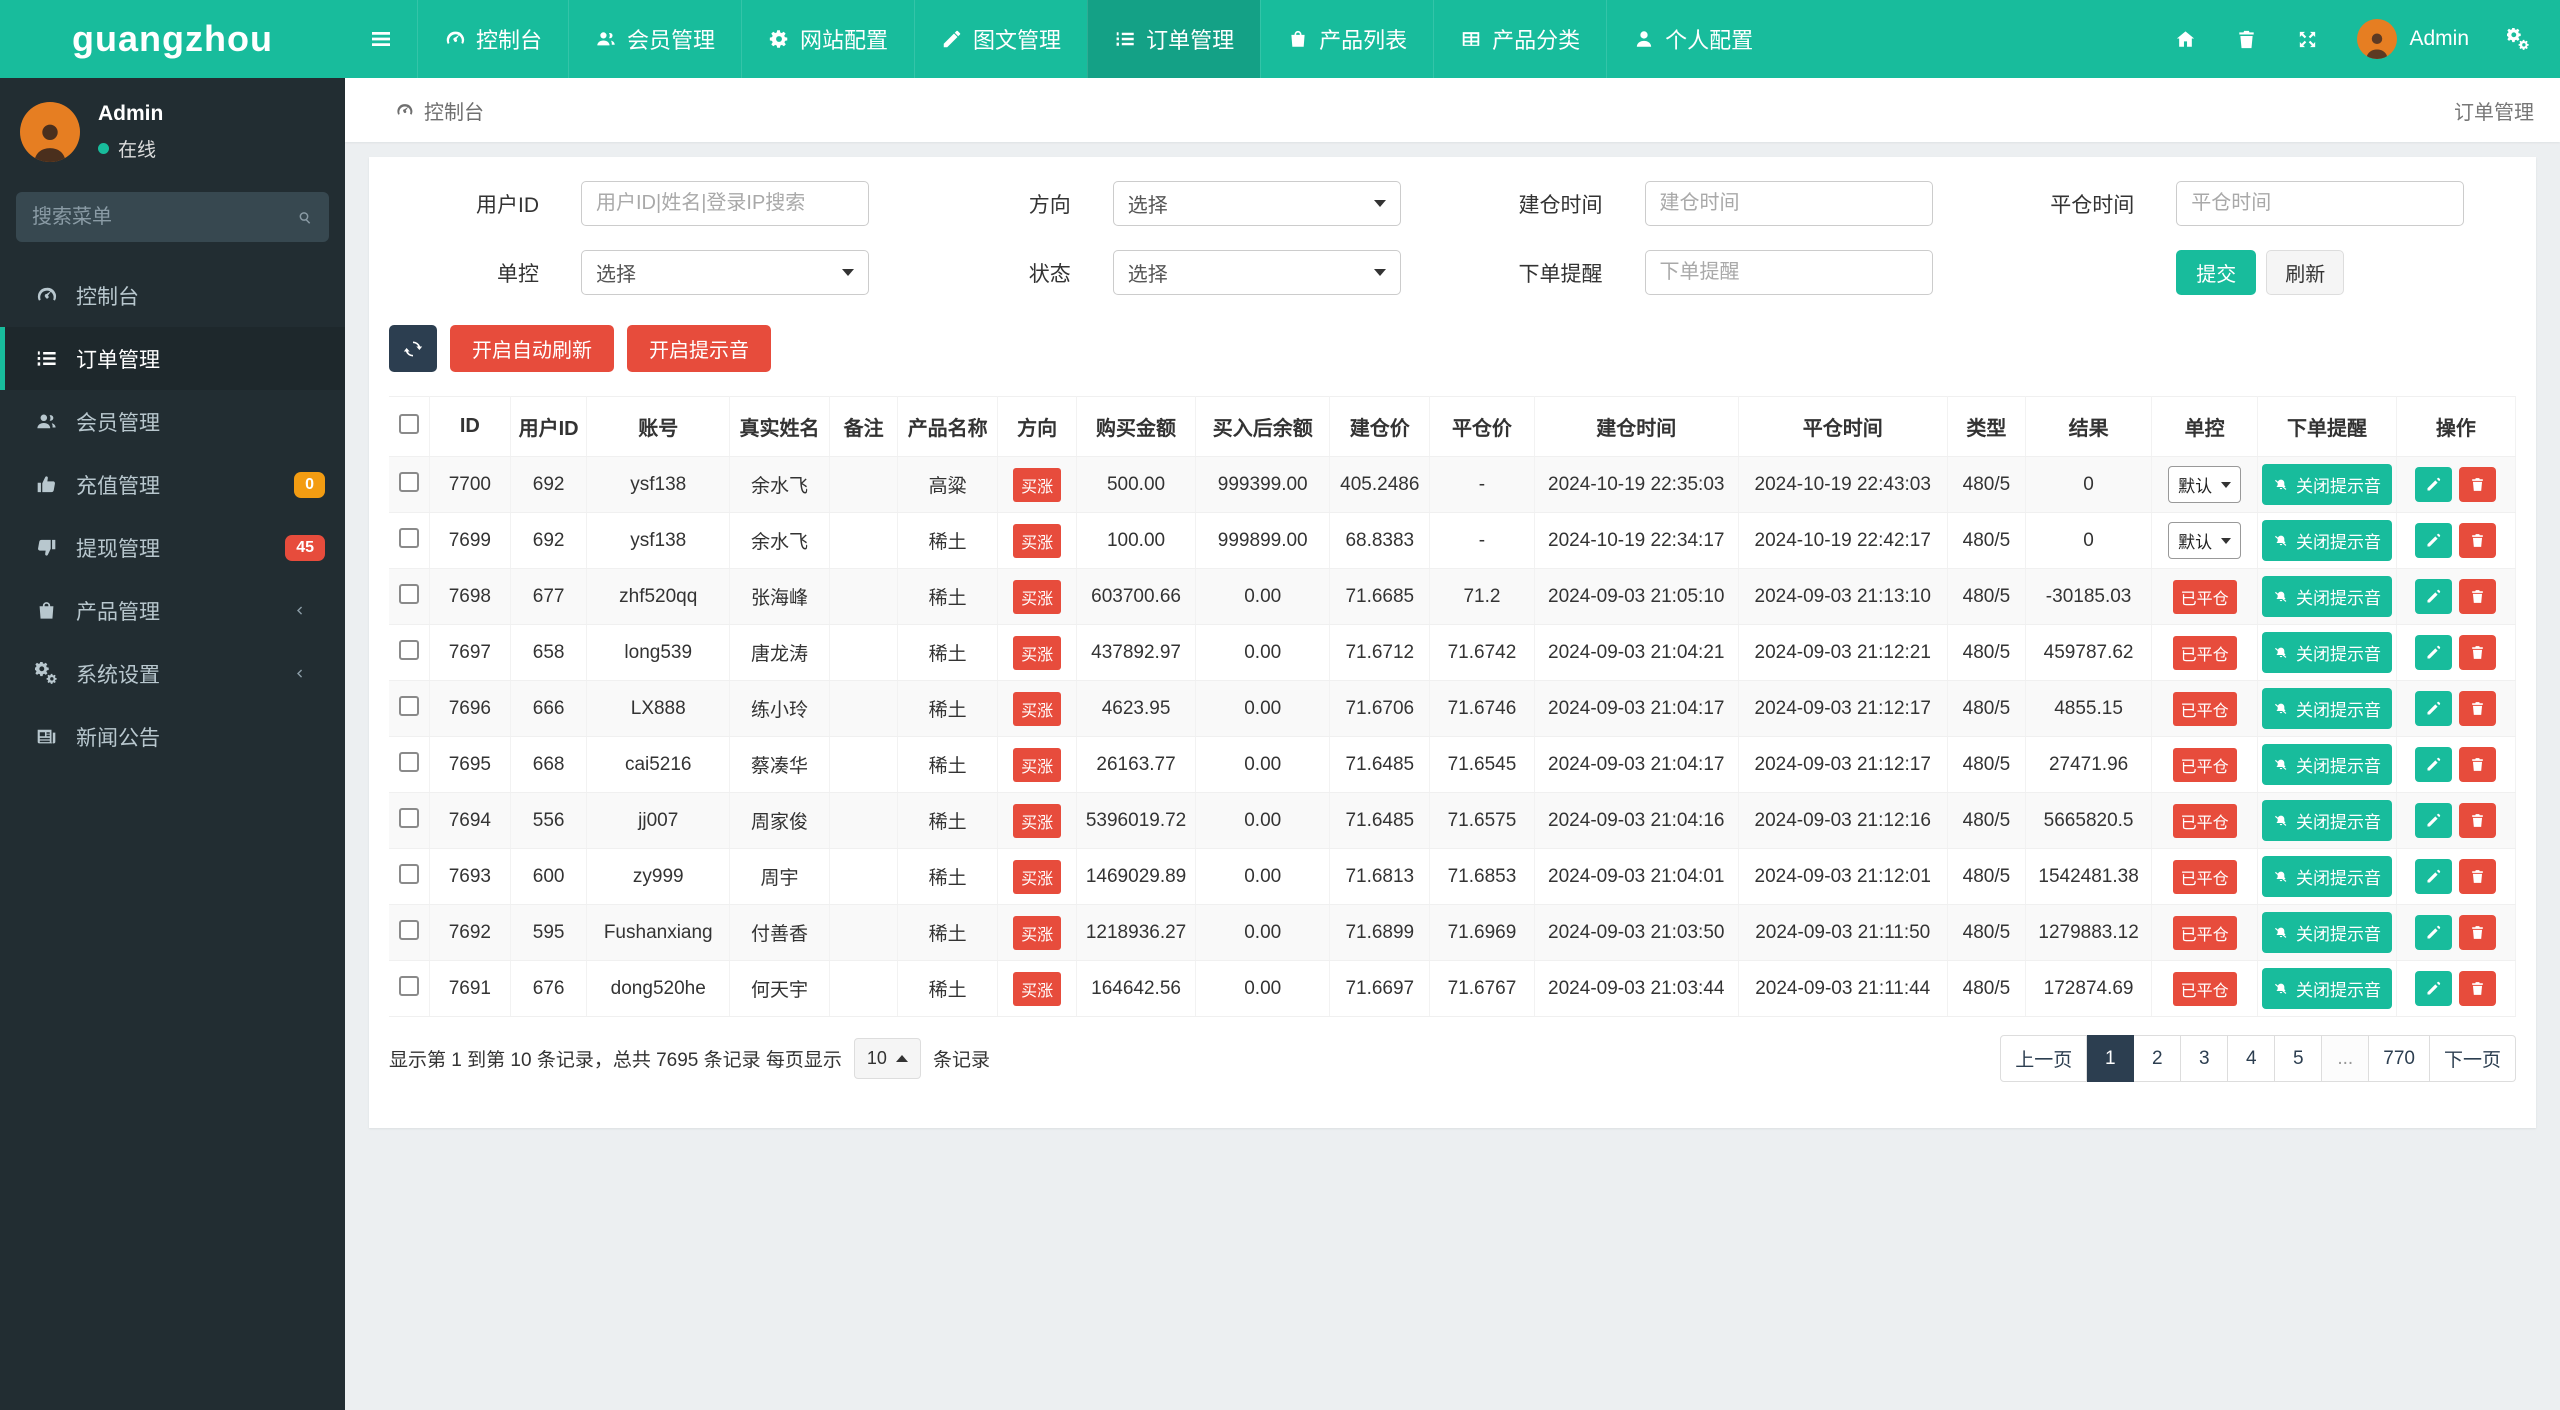 Image resolution: width=2560 pixels, height=1410 pixels. What do you see at coordinates (1519, 39) in the screenshot?
I see `topnav-item-7: 产品分类` at bounding box center [1519, 39].